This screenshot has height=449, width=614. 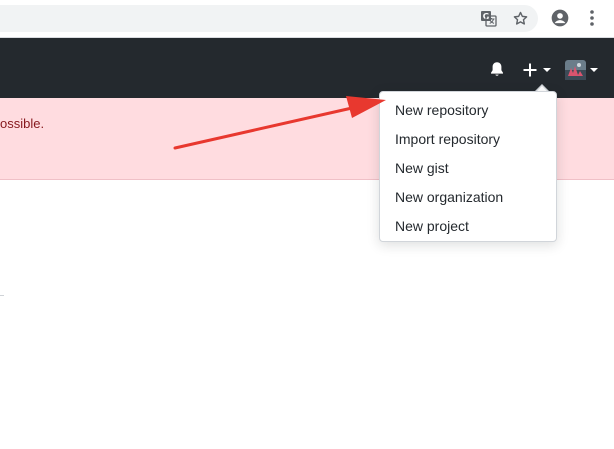 I want to click on account-circle-icon, so click(x=560, y=18).